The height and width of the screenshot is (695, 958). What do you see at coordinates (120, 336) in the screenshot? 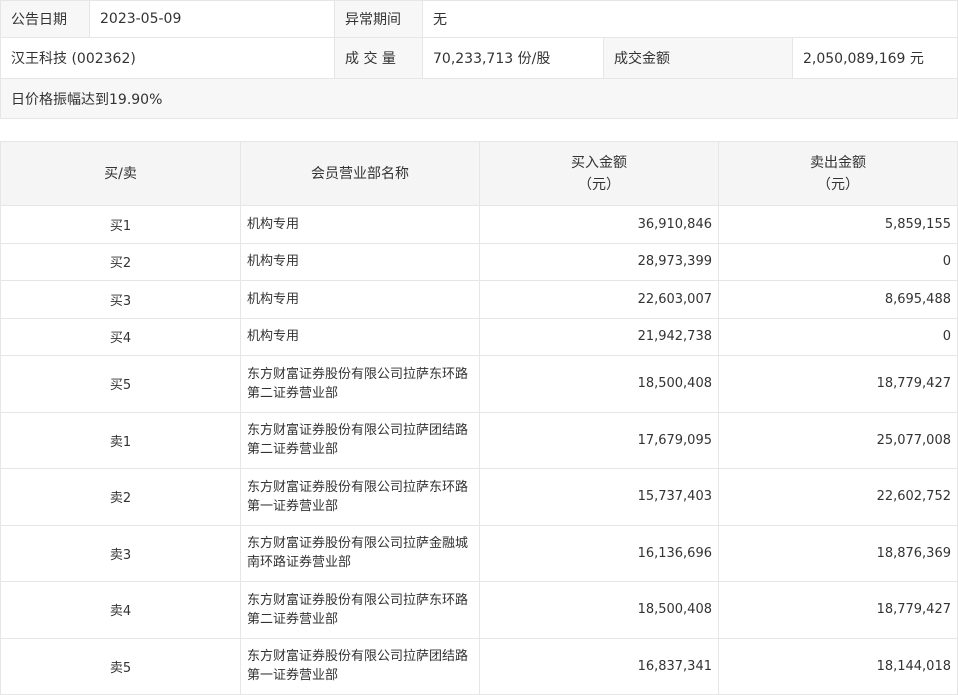
I see `side-cell: 买4` at bounding box center [120, 336].